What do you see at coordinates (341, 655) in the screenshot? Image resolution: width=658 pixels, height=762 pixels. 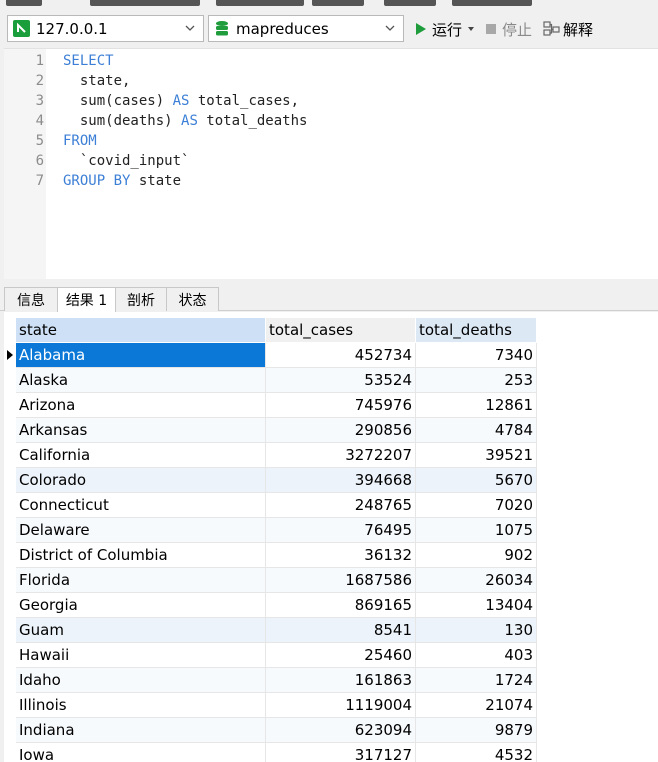 I see `cell-total-cases: 25460` at bounding box center [341, 655].